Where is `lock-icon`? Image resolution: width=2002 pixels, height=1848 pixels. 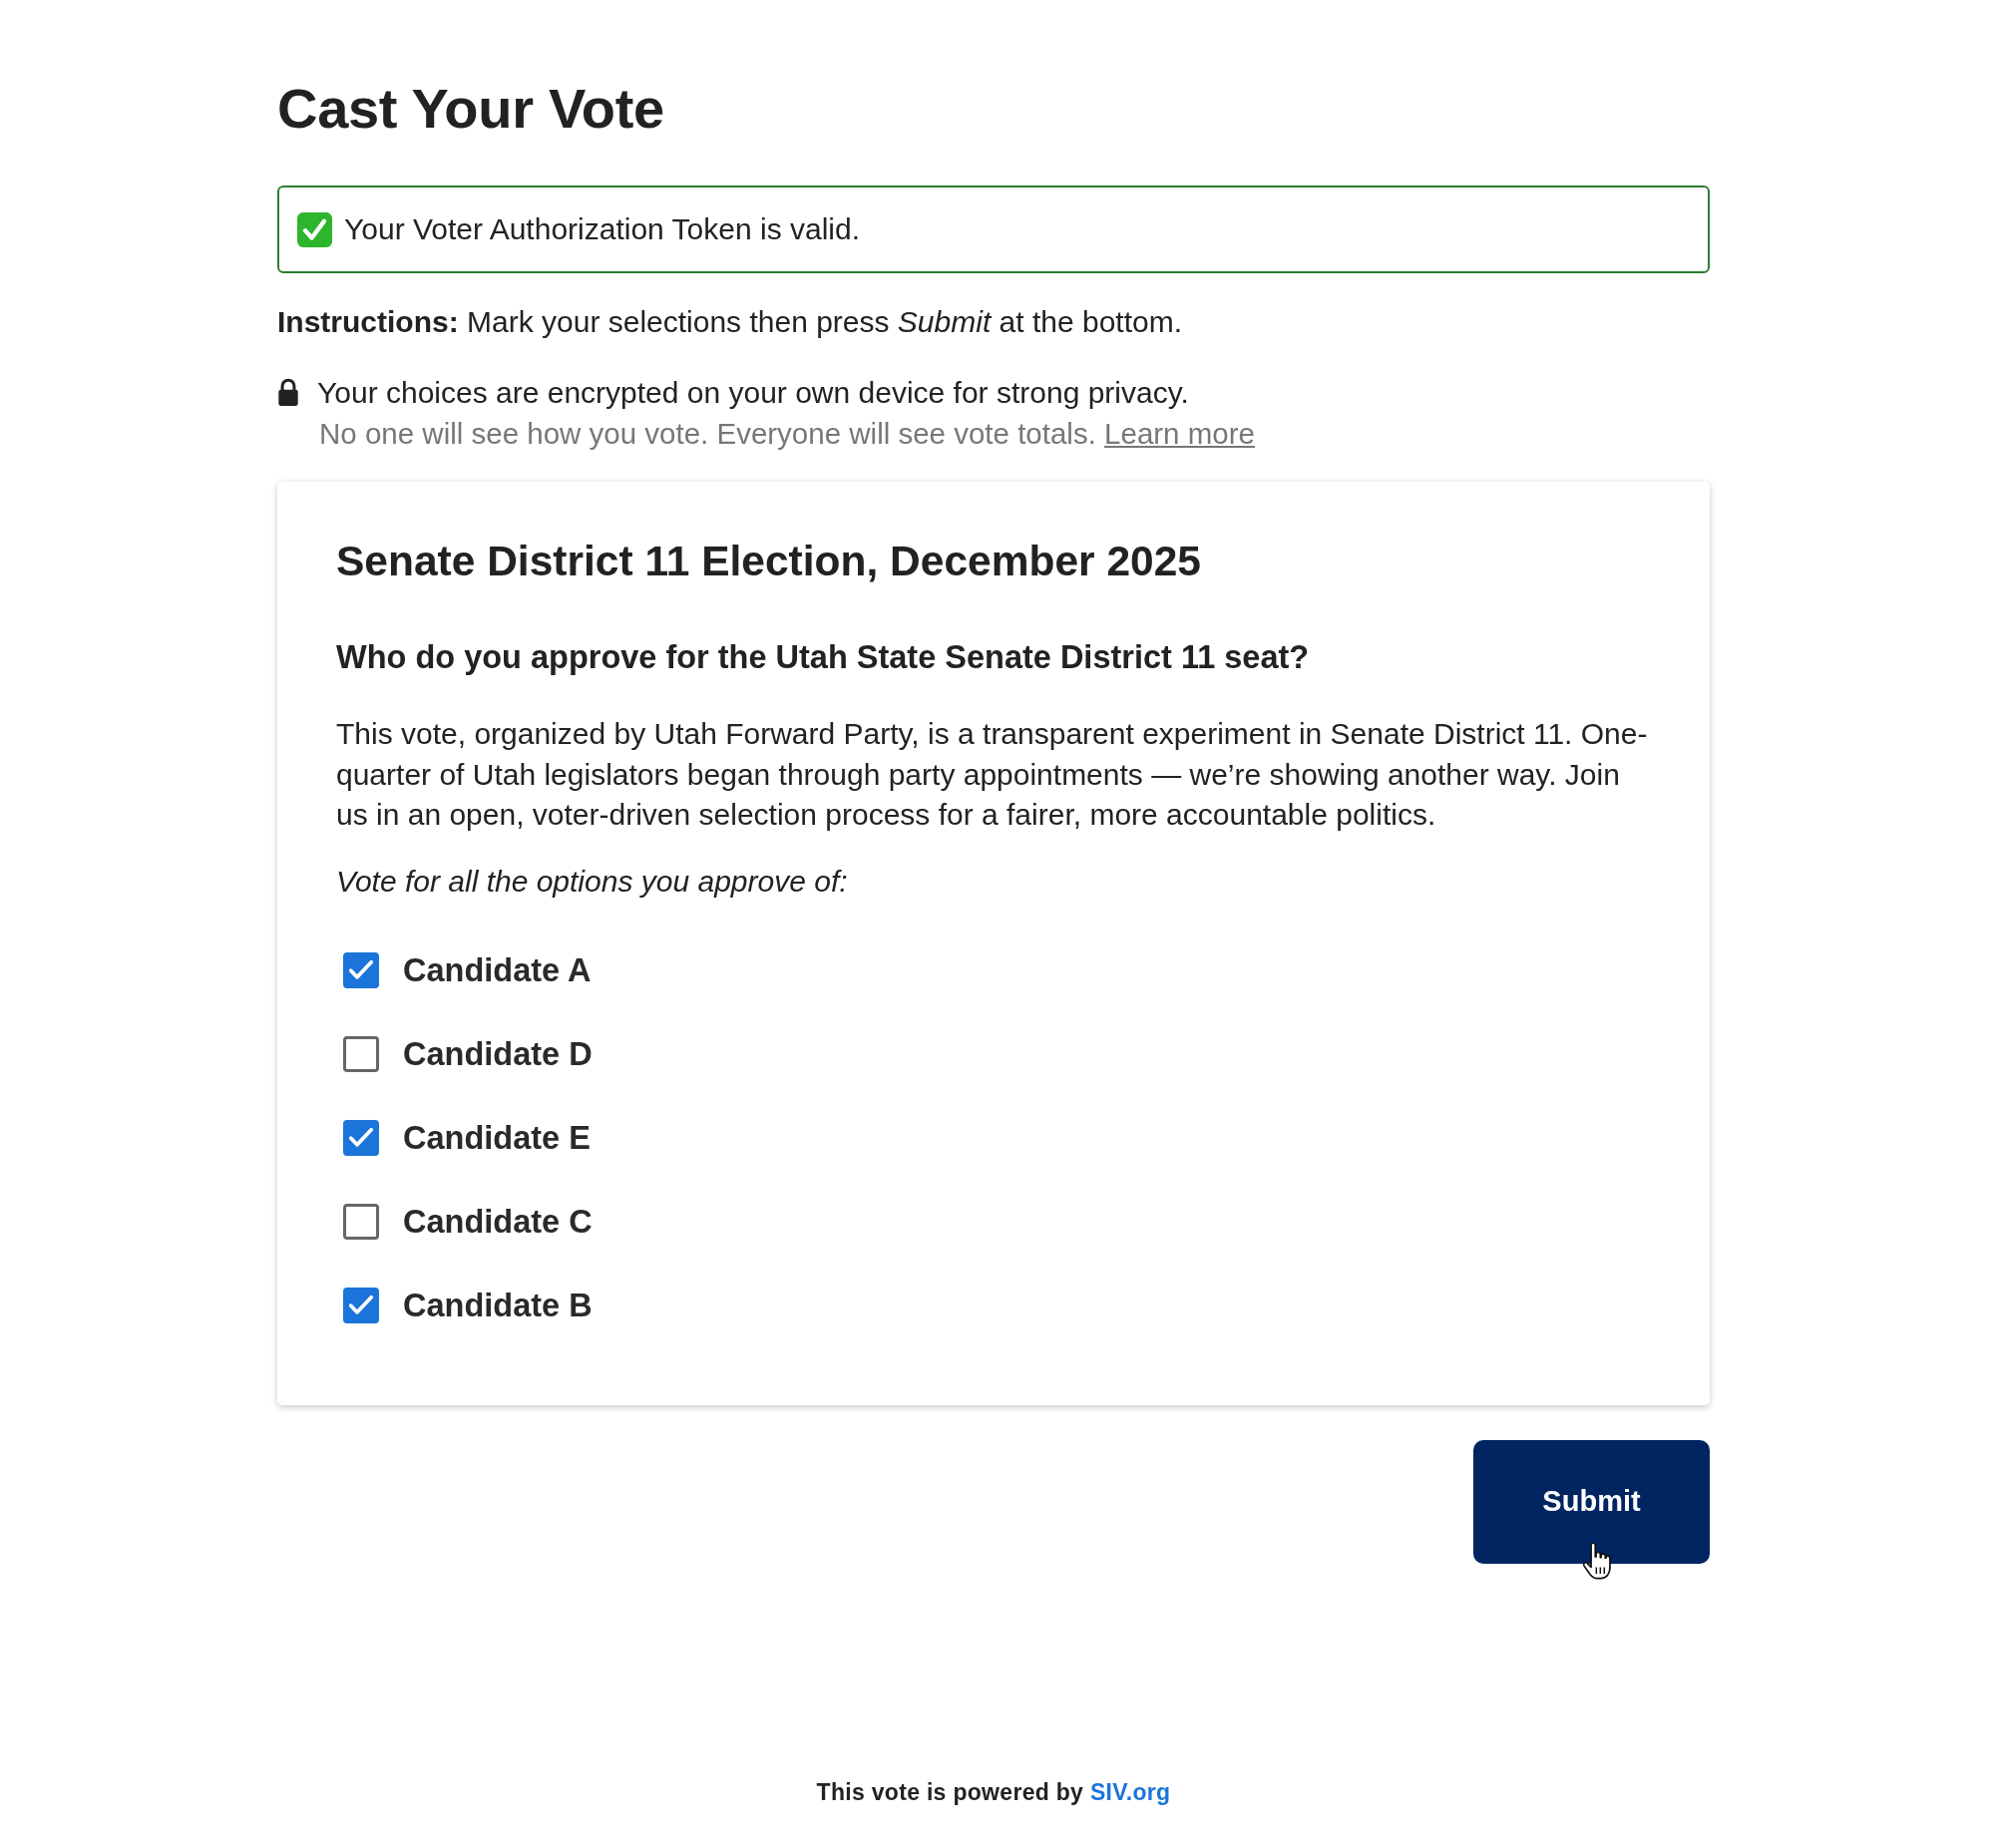
lock-icon is located at coordinates (288, 392).